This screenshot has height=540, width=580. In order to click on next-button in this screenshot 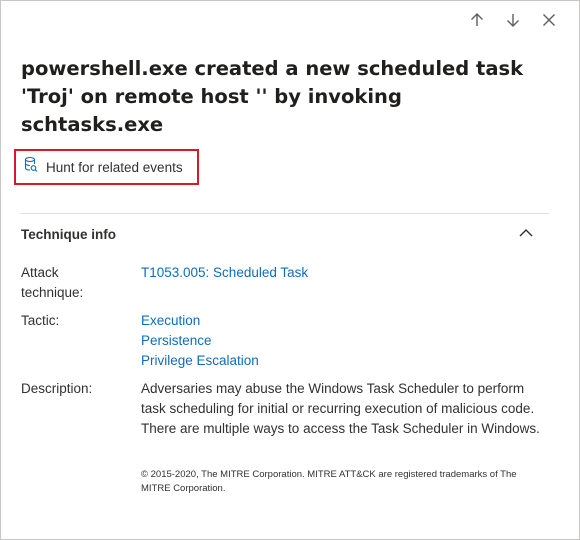, I will do `click(513, 22)`.